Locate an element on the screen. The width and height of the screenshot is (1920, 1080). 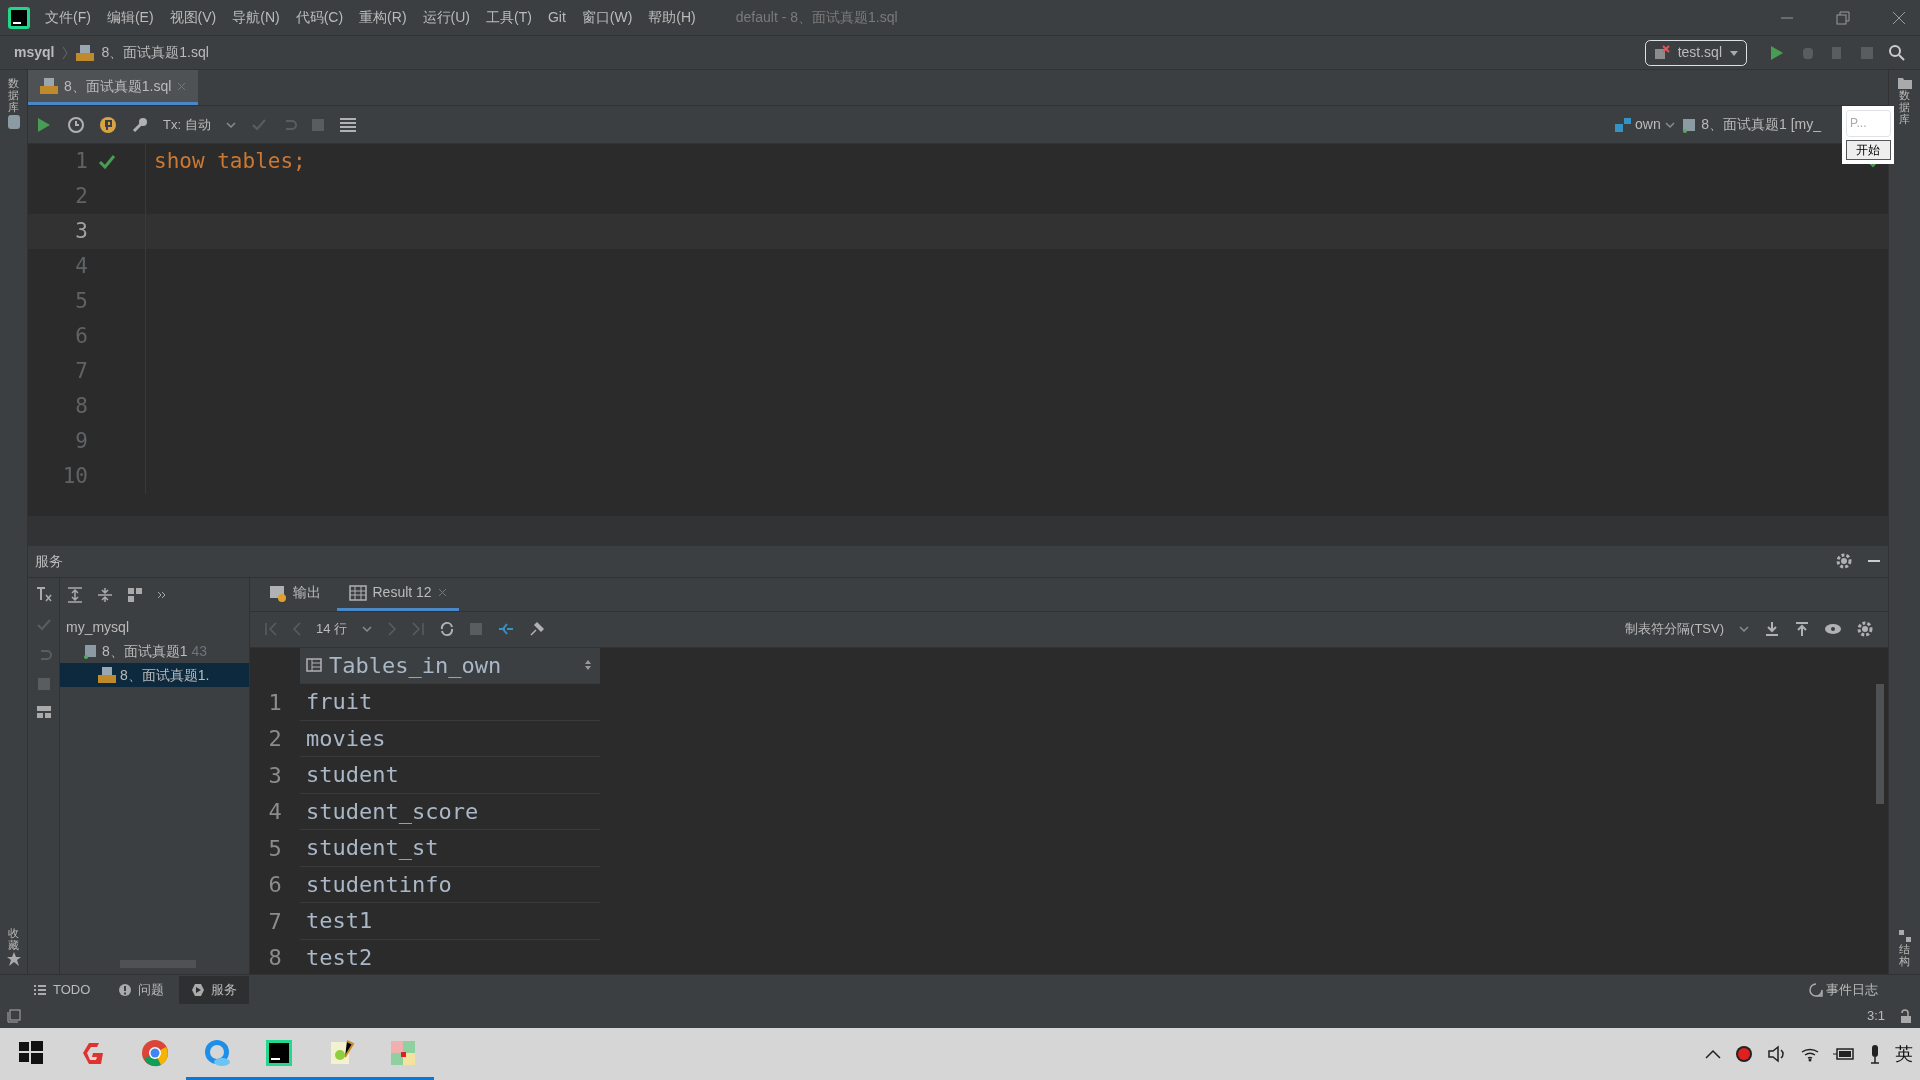
menu-item: 帮助(H) is located at coordinates (672, 17).